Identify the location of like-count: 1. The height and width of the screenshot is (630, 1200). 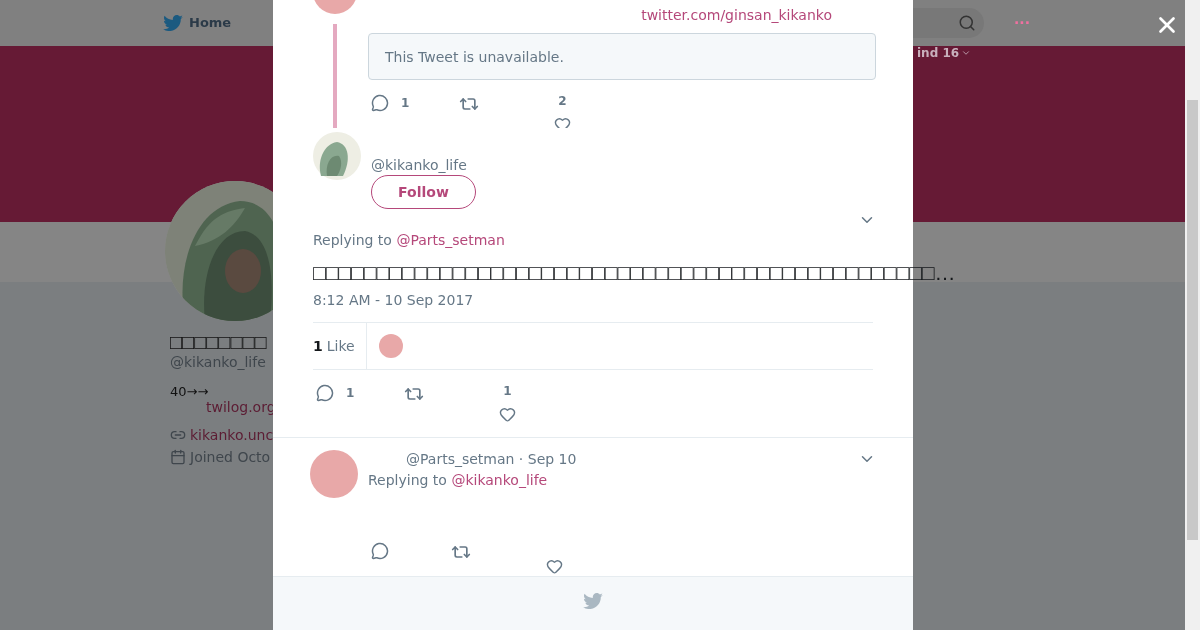
(507, 391).